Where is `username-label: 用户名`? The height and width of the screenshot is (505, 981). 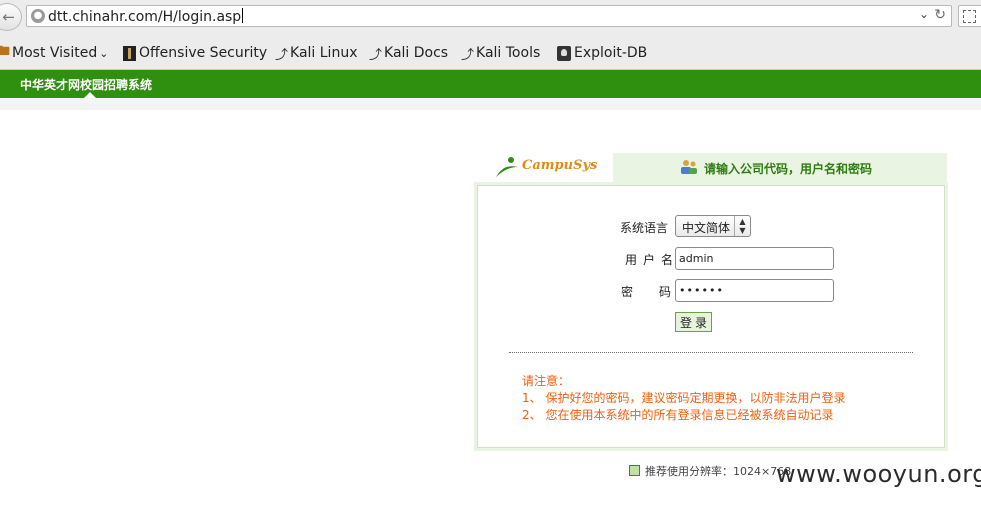
username-label: 用户名 is located at coordinates (652, 260).